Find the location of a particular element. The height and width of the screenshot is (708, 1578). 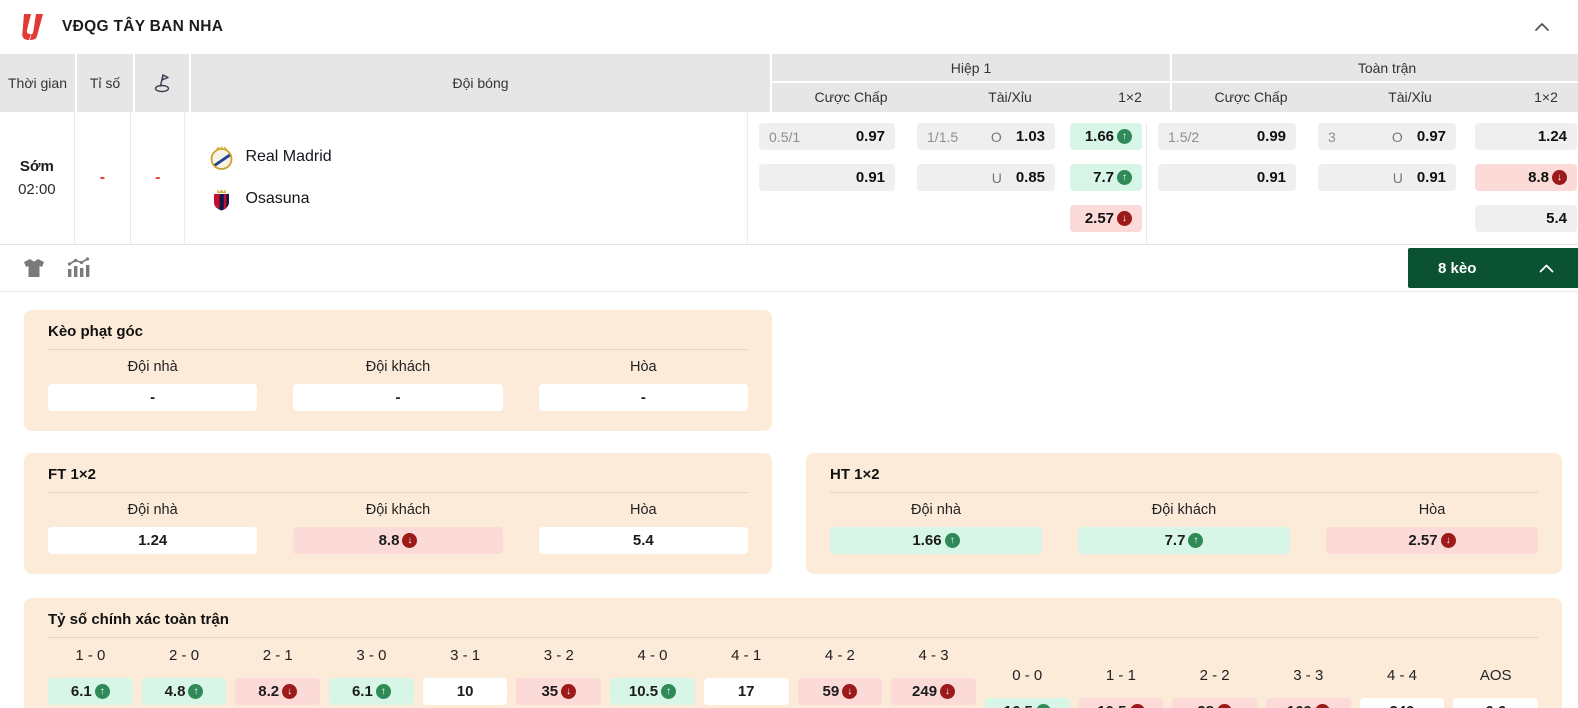

h1-ou-cell: 1/1.5 O 1.03 is located at coordinates (986, 136).